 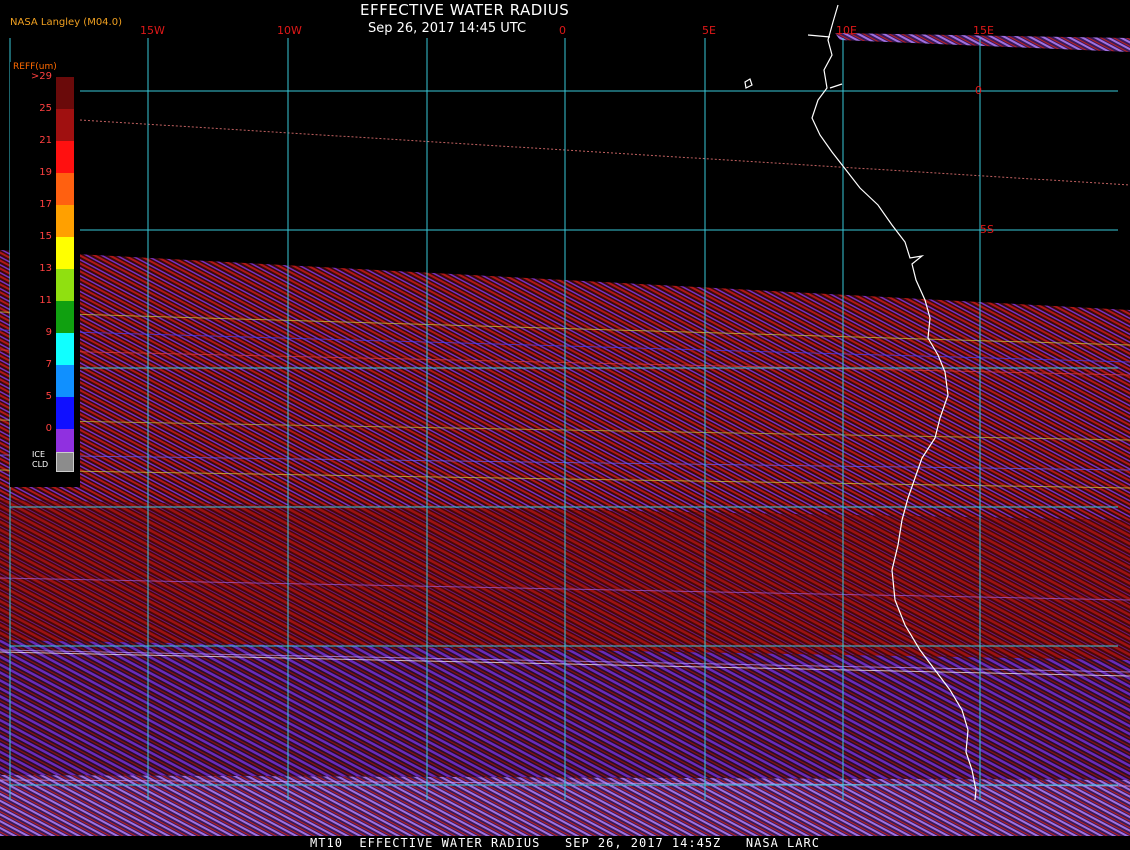 I want to click on lon-label-5e: 5E, so click(x=709, y=30).